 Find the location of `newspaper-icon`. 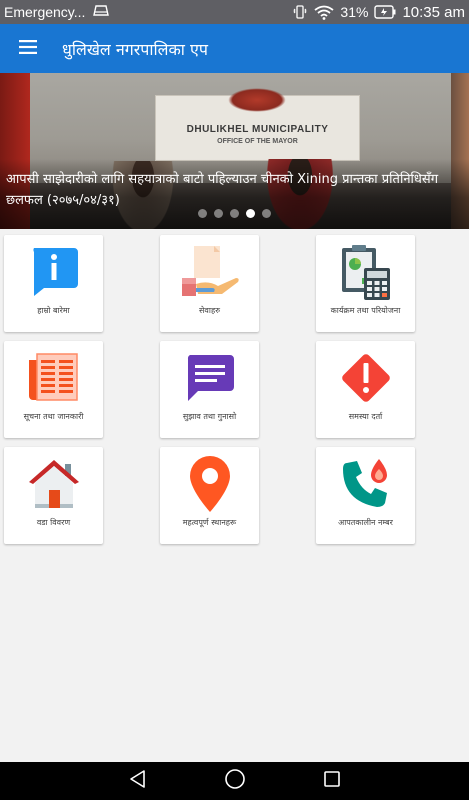

newspaper-icon is located at coordinates (54, 380).